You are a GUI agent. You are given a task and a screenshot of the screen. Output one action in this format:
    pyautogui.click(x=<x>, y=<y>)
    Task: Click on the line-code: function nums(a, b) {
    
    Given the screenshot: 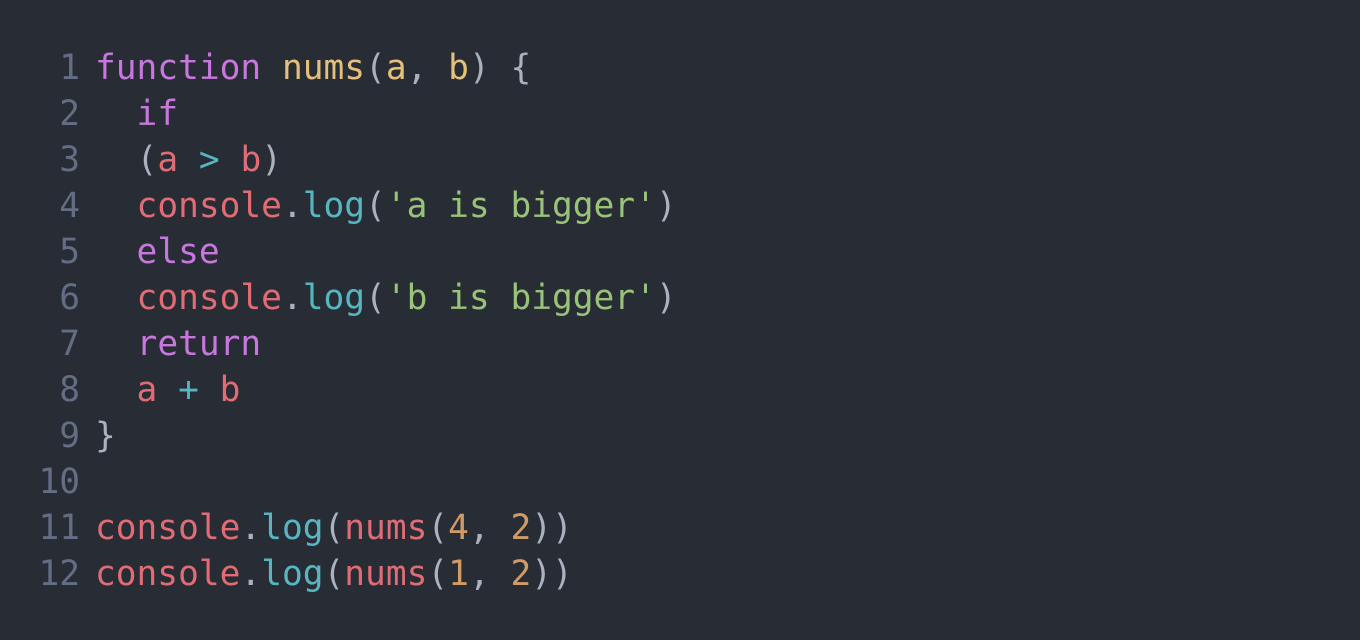 What is the action you would take?
    pyautogui.click(x=313, y=68)
    